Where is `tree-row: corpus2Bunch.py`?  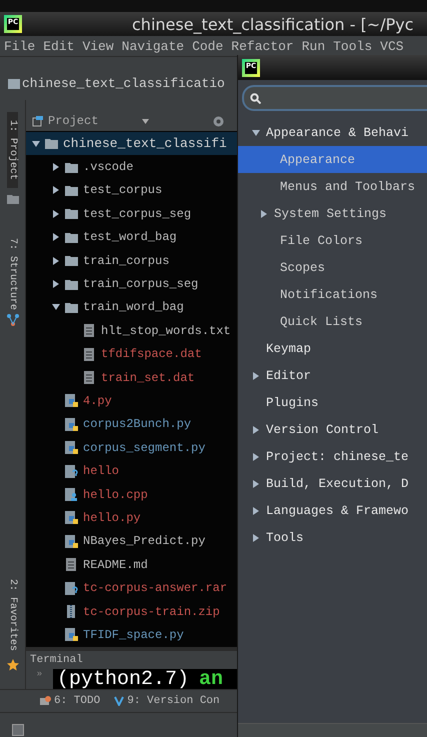
tree-row: corpus2Bunch.py is located at coordinates (131, 424).